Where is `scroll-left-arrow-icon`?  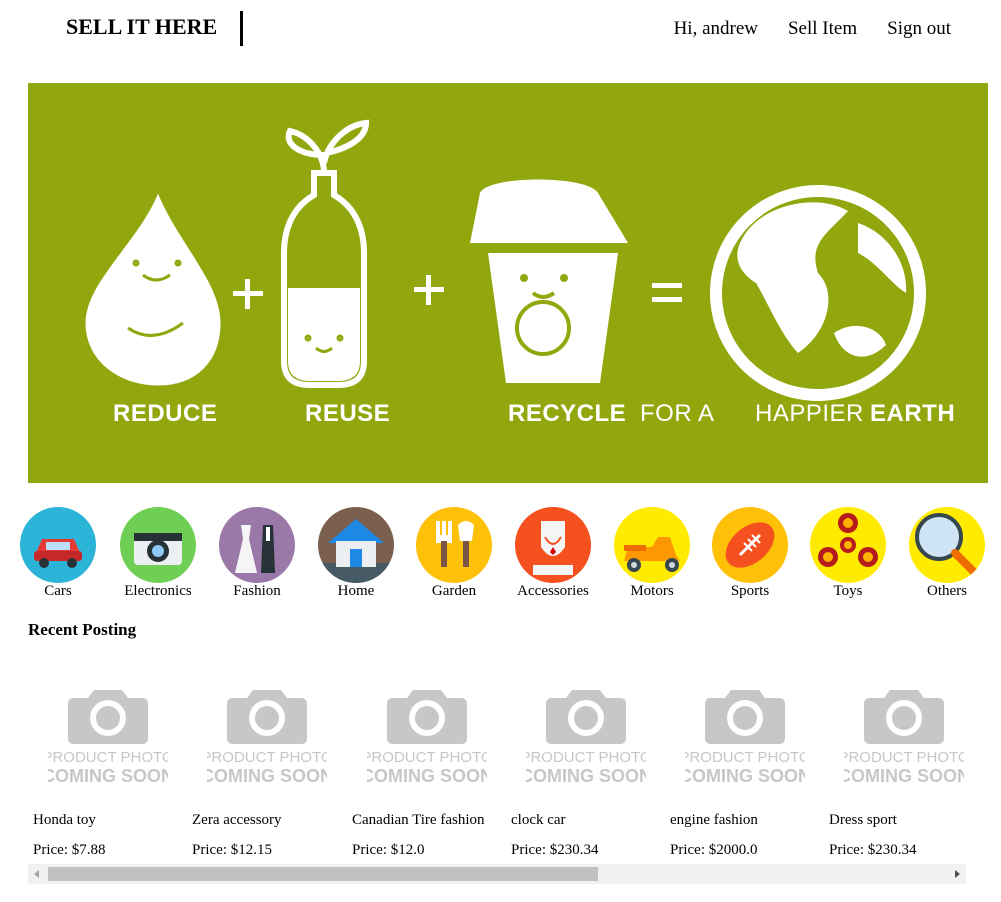
scroll-left-arrow-icon is located at coordinates (37, 874).